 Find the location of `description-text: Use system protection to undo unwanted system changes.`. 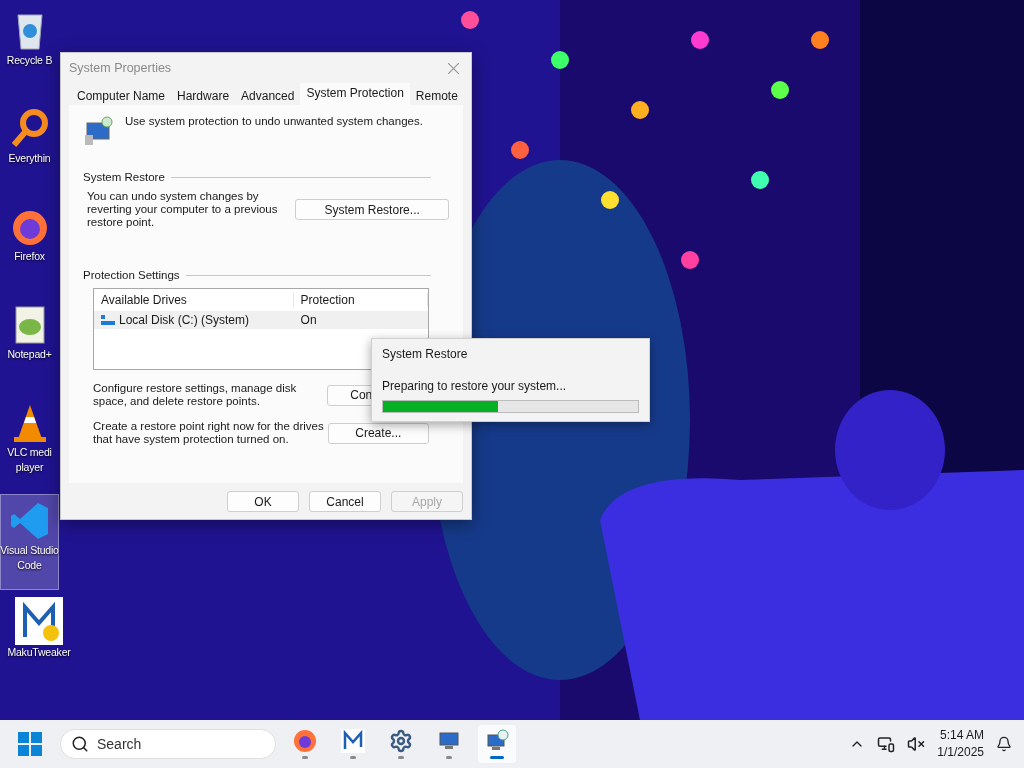

description-text: Use system protection to undo unwanted system changes. is located at coordinates (274, 121).